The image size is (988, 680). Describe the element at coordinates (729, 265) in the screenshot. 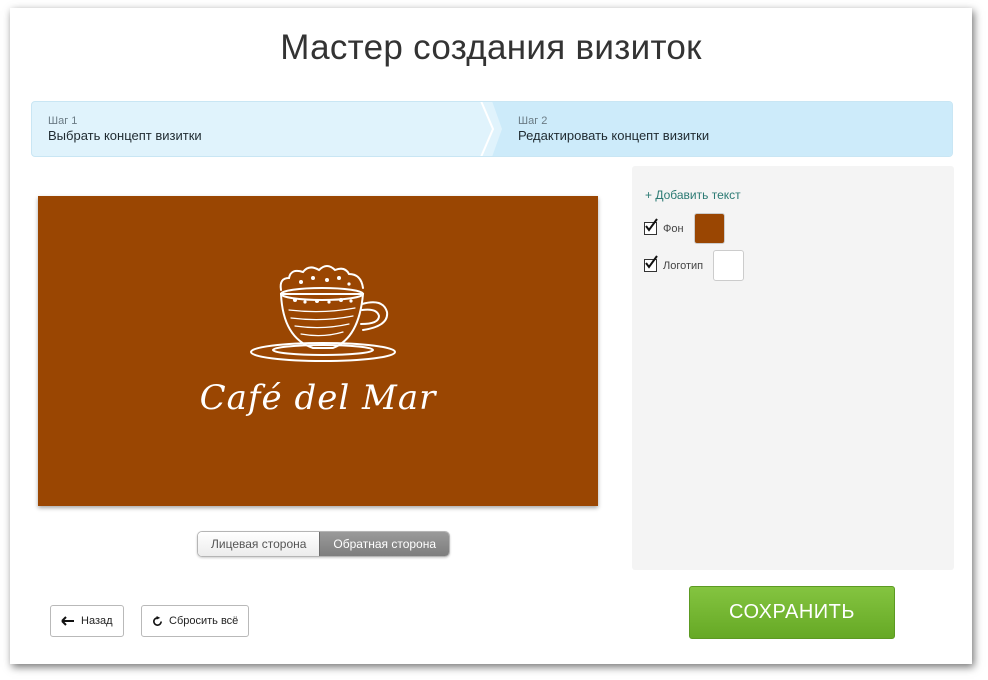

I see `logo-color-swatch` at that location.